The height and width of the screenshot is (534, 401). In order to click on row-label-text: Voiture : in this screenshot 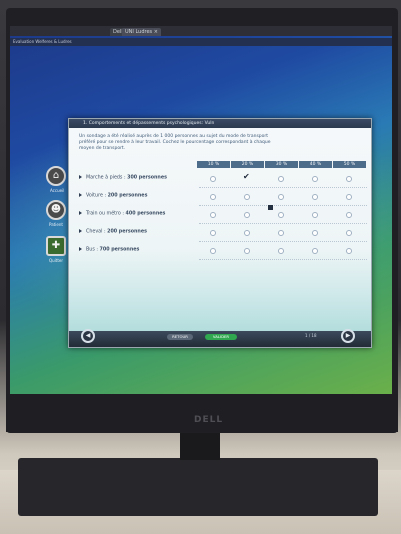, I will do `click(96, 196)`.